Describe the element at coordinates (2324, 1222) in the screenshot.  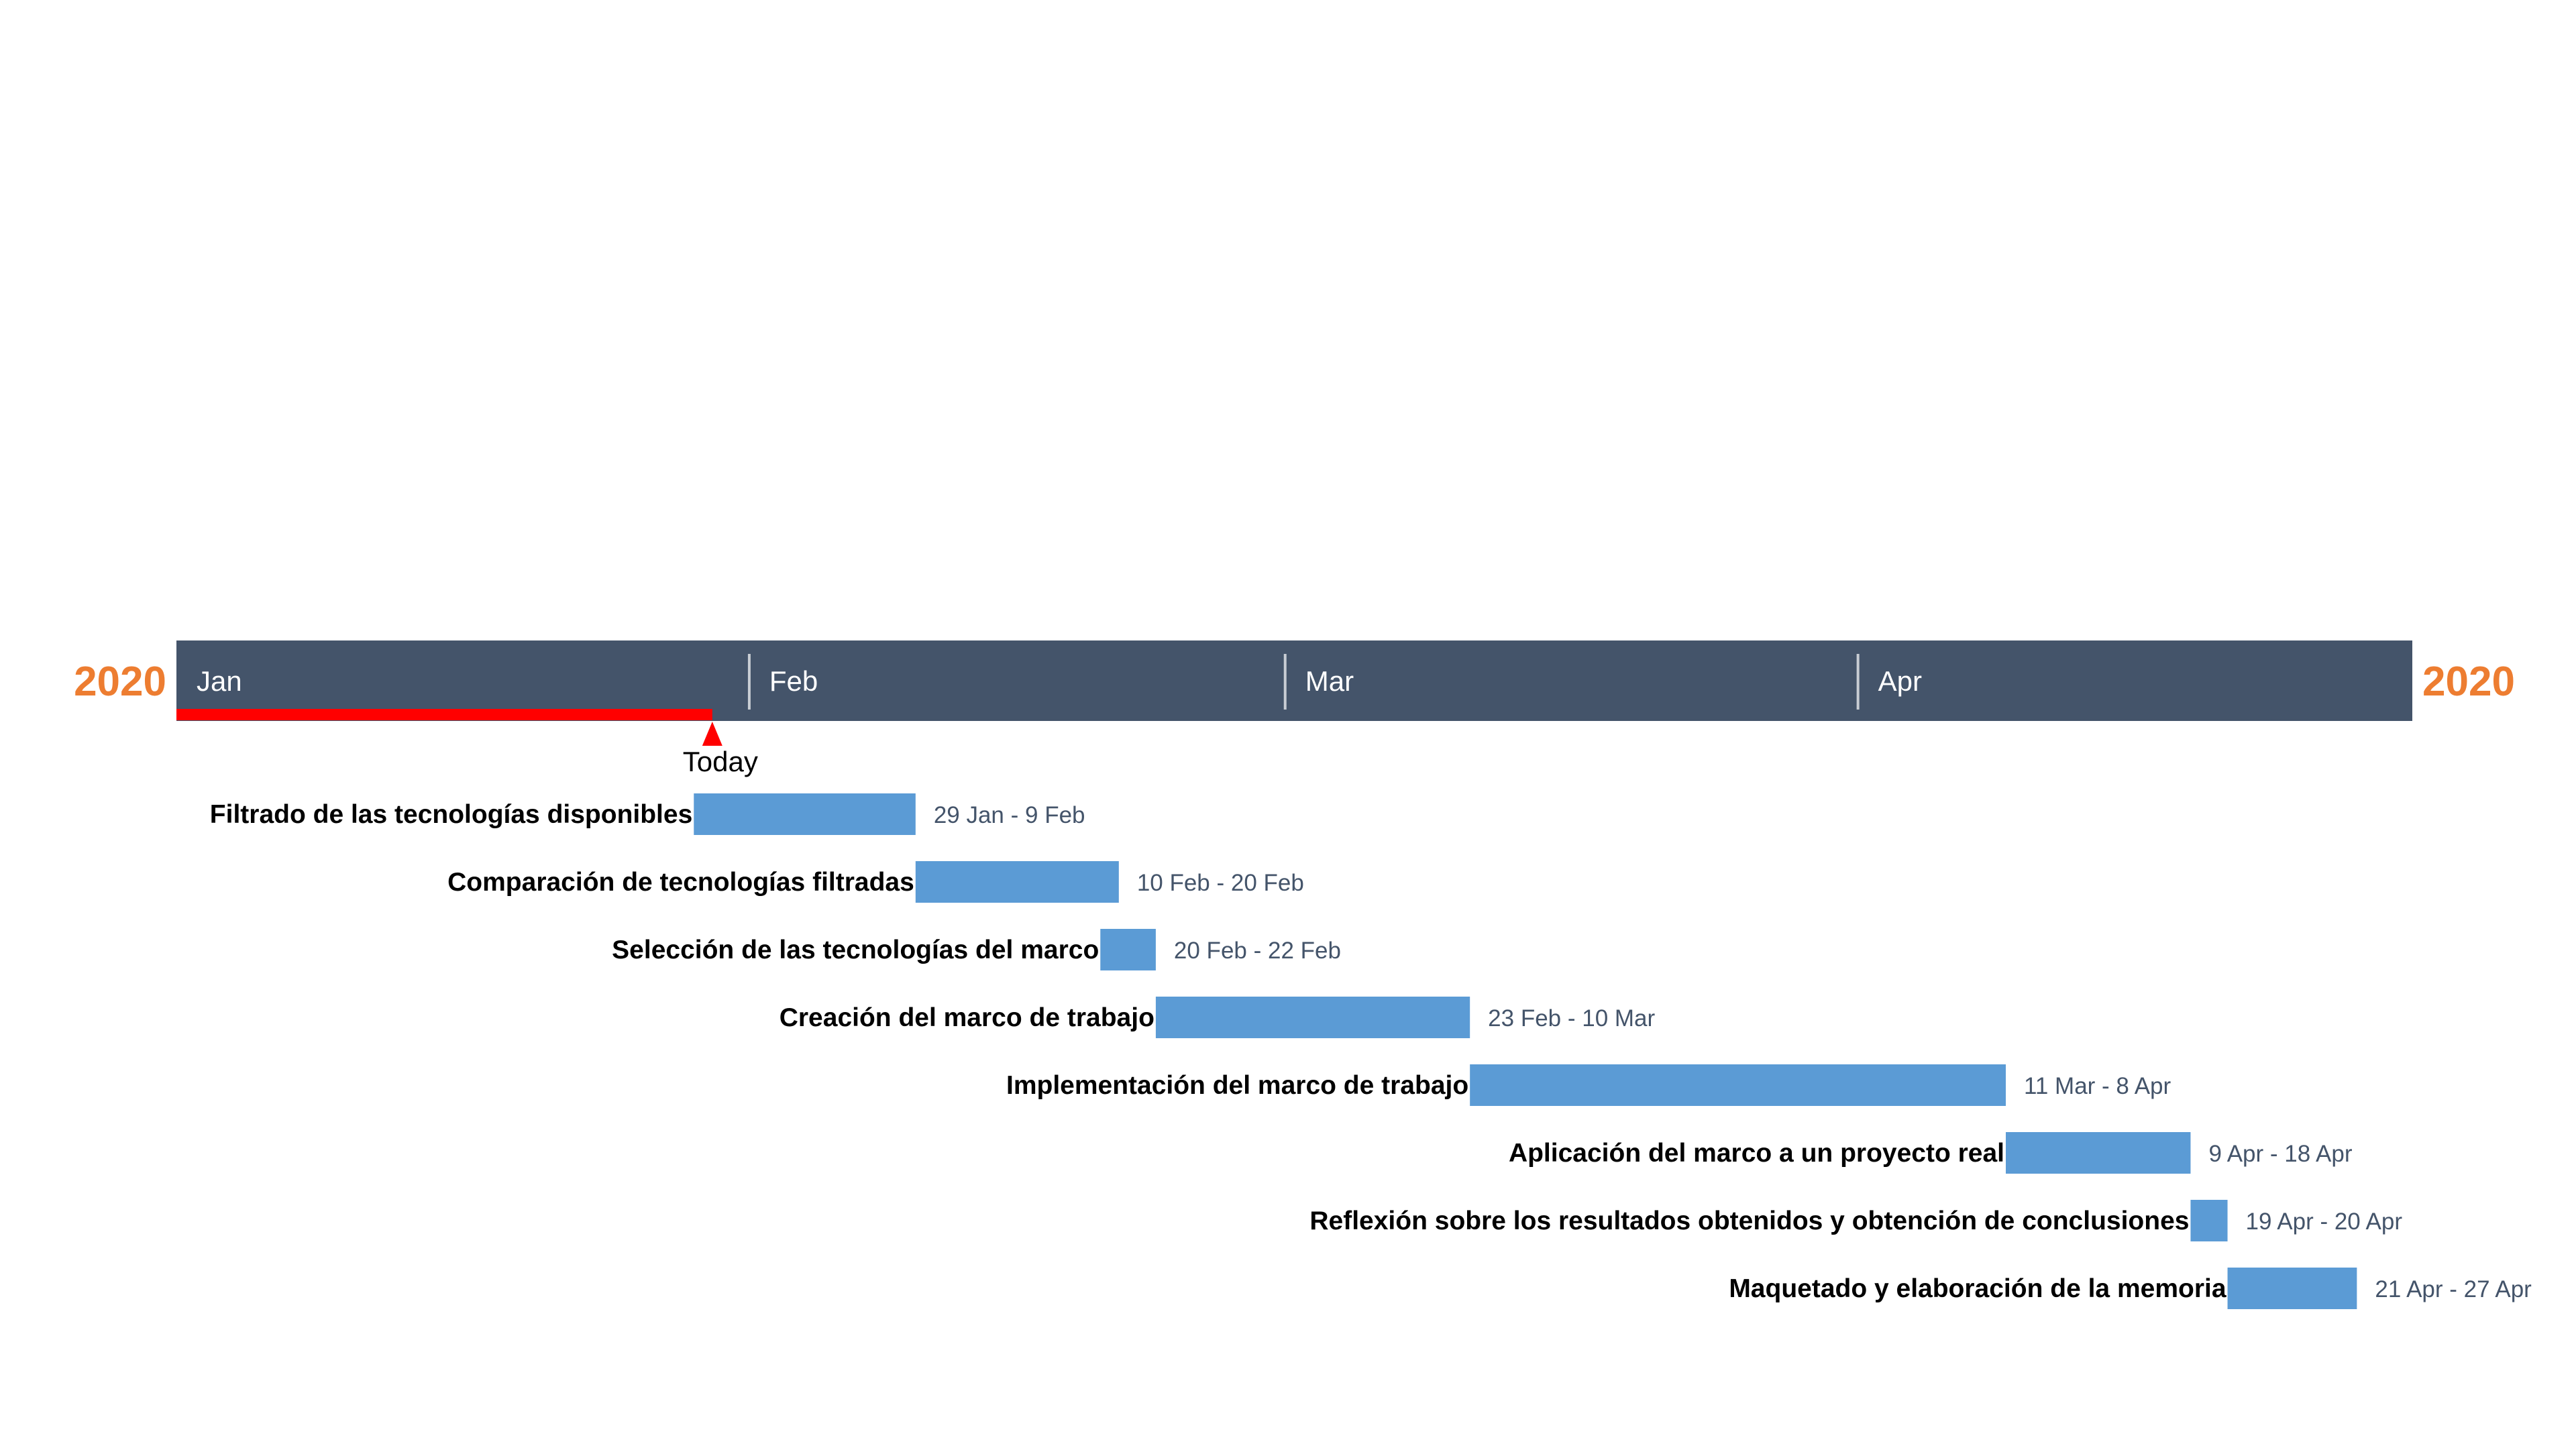
I see `task-range-label-7: 19 Apr - 20 Apr` at that location.